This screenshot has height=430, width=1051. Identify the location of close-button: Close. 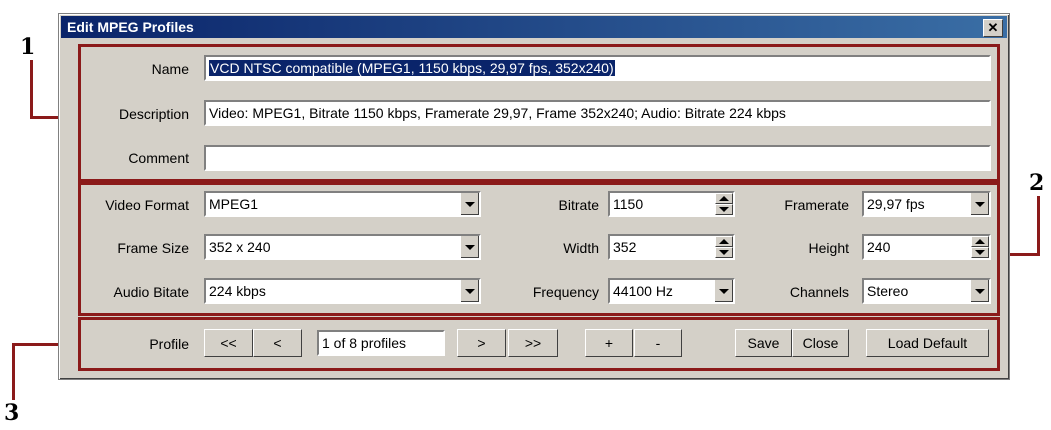
(820, 343).